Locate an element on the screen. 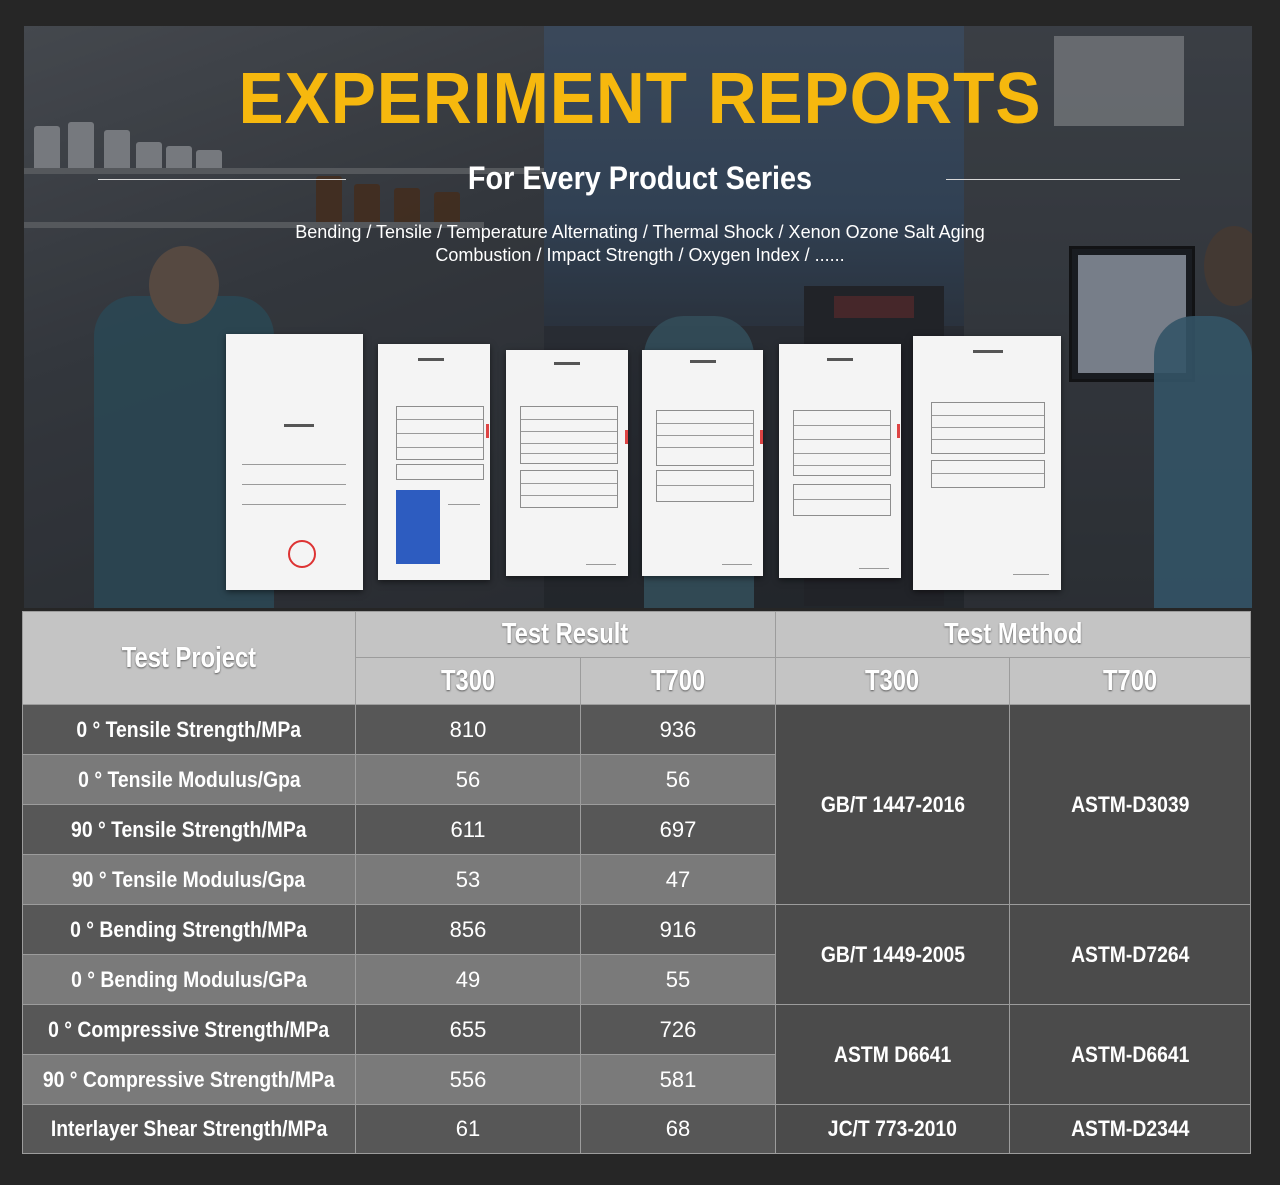 Image resolution: width=1280 pixels, height=1185 pixels. row-project: 90 ° Compressive Strength/MPa is located at coordinates (189, 1079).